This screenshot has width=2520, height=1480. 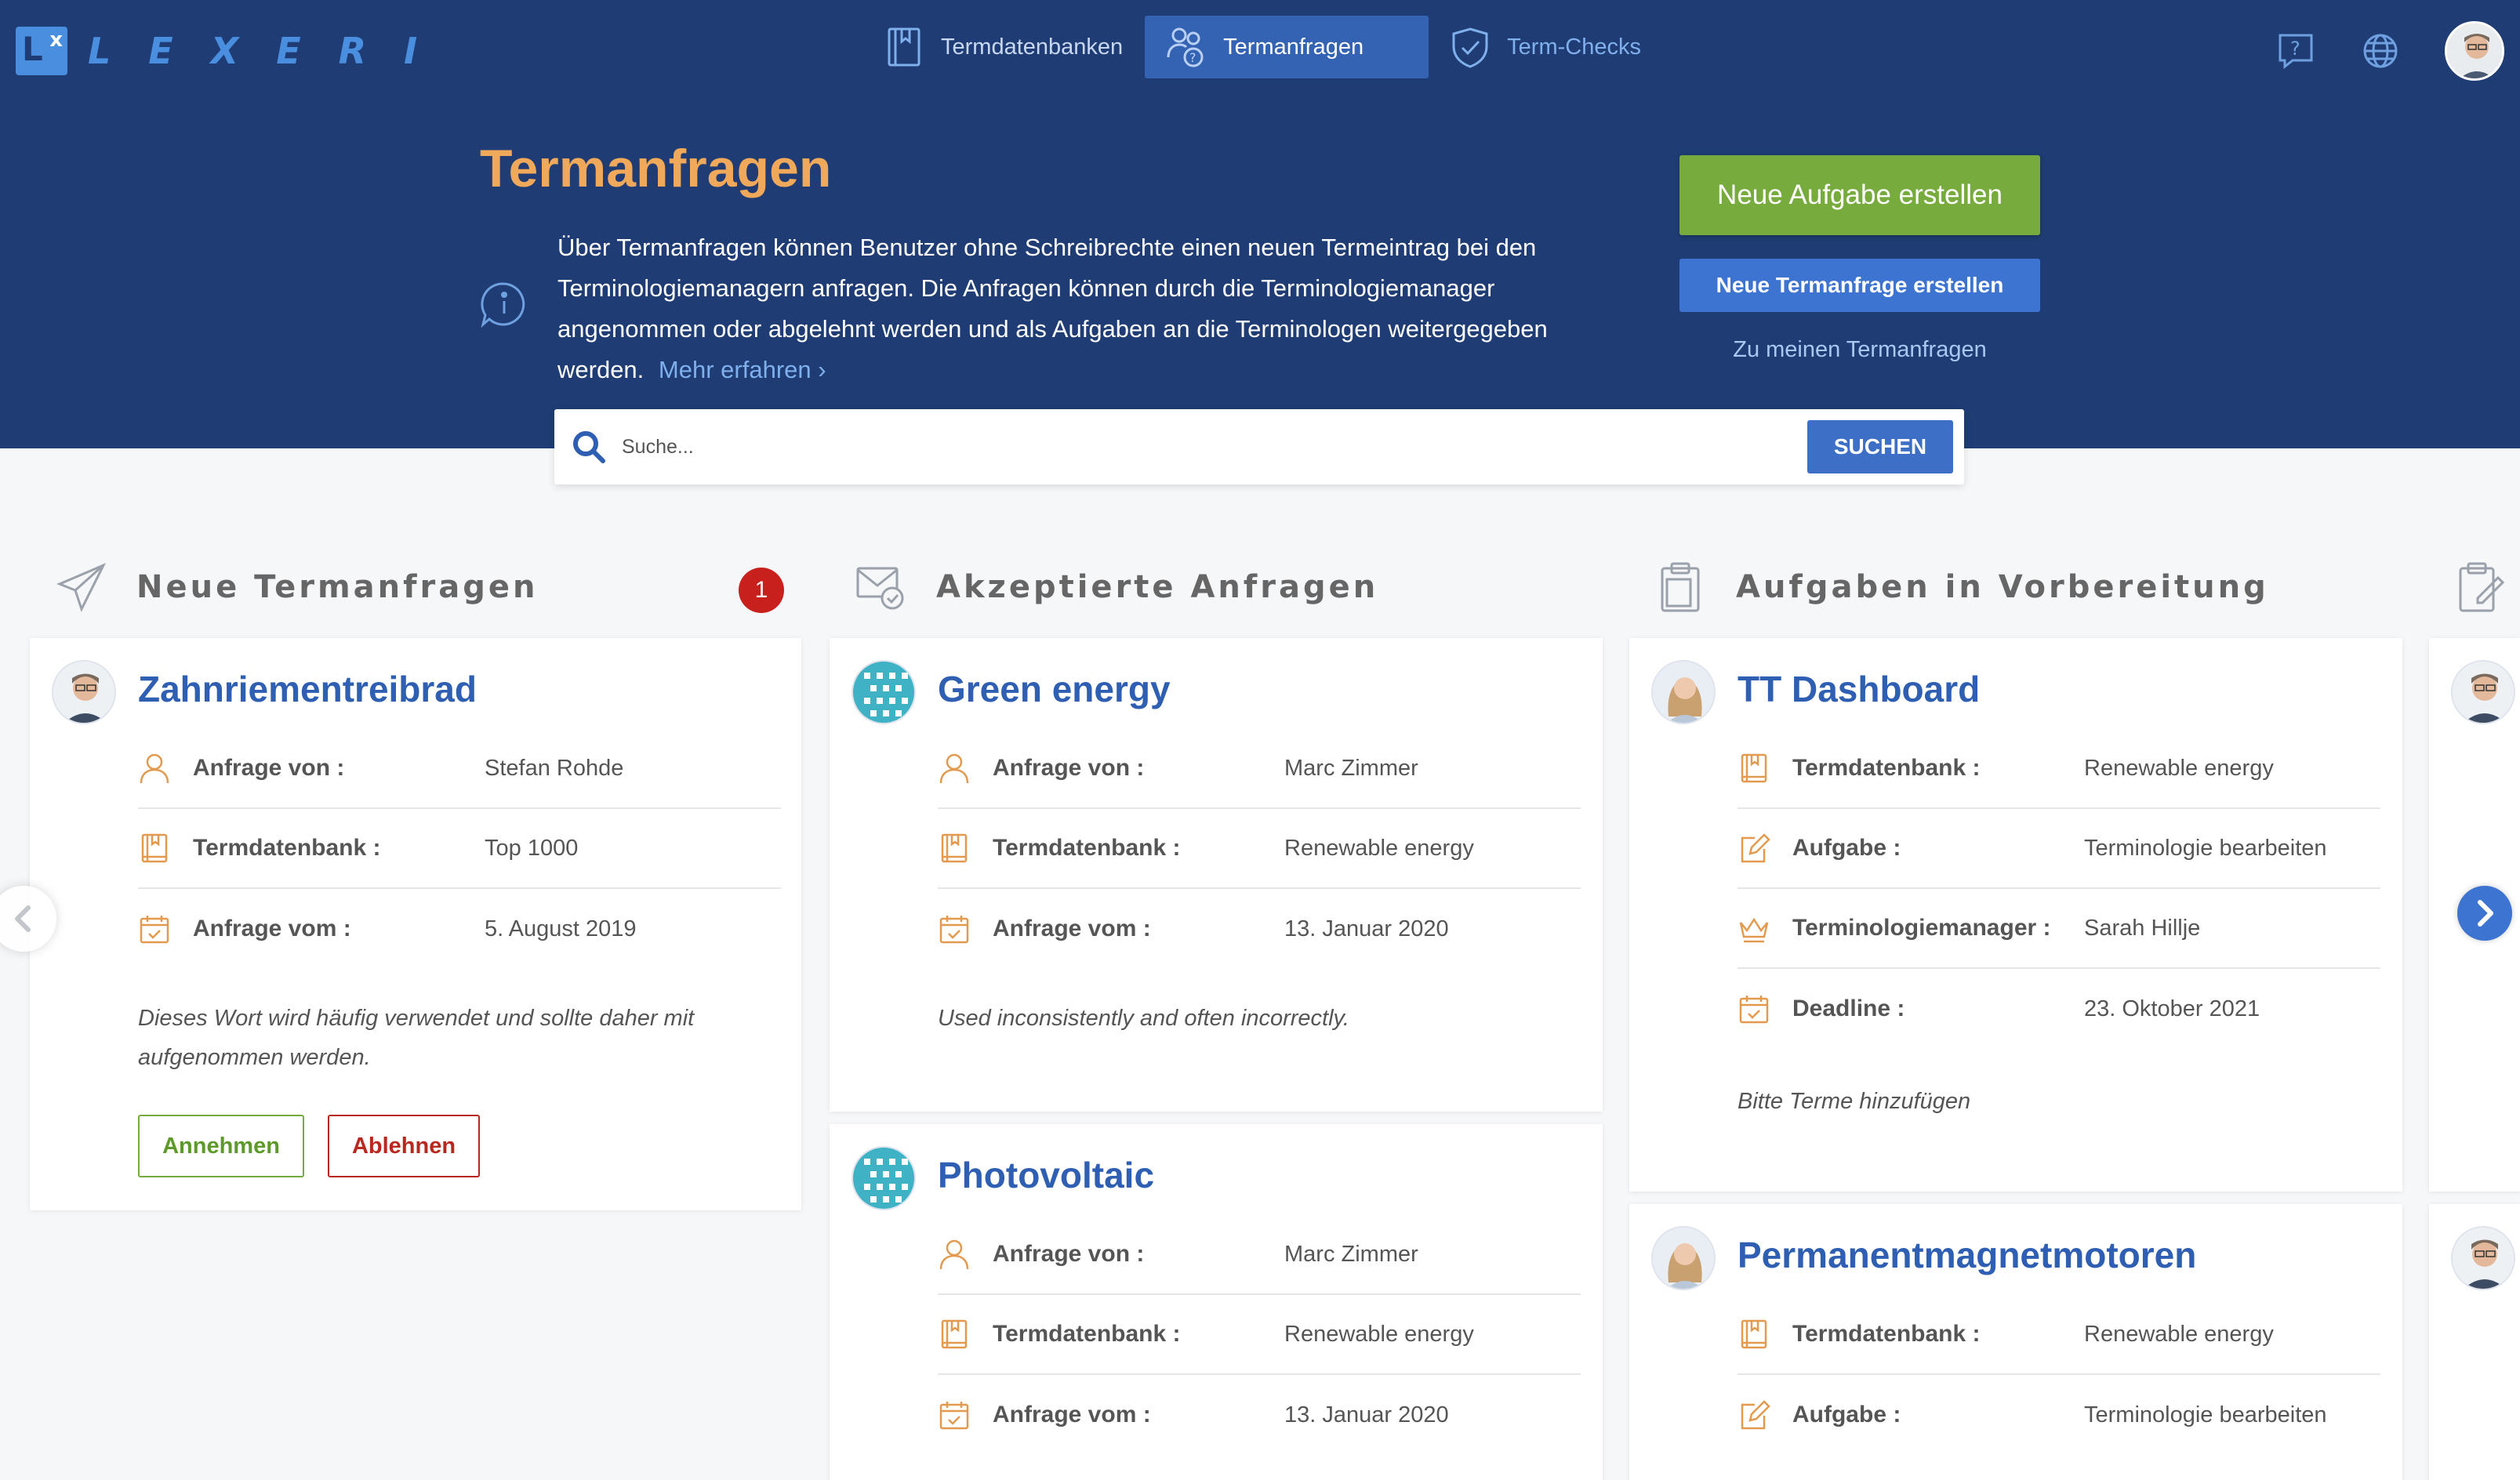 I want to click on card-title: Photovoltaic, so click(x=1046, y=1175).